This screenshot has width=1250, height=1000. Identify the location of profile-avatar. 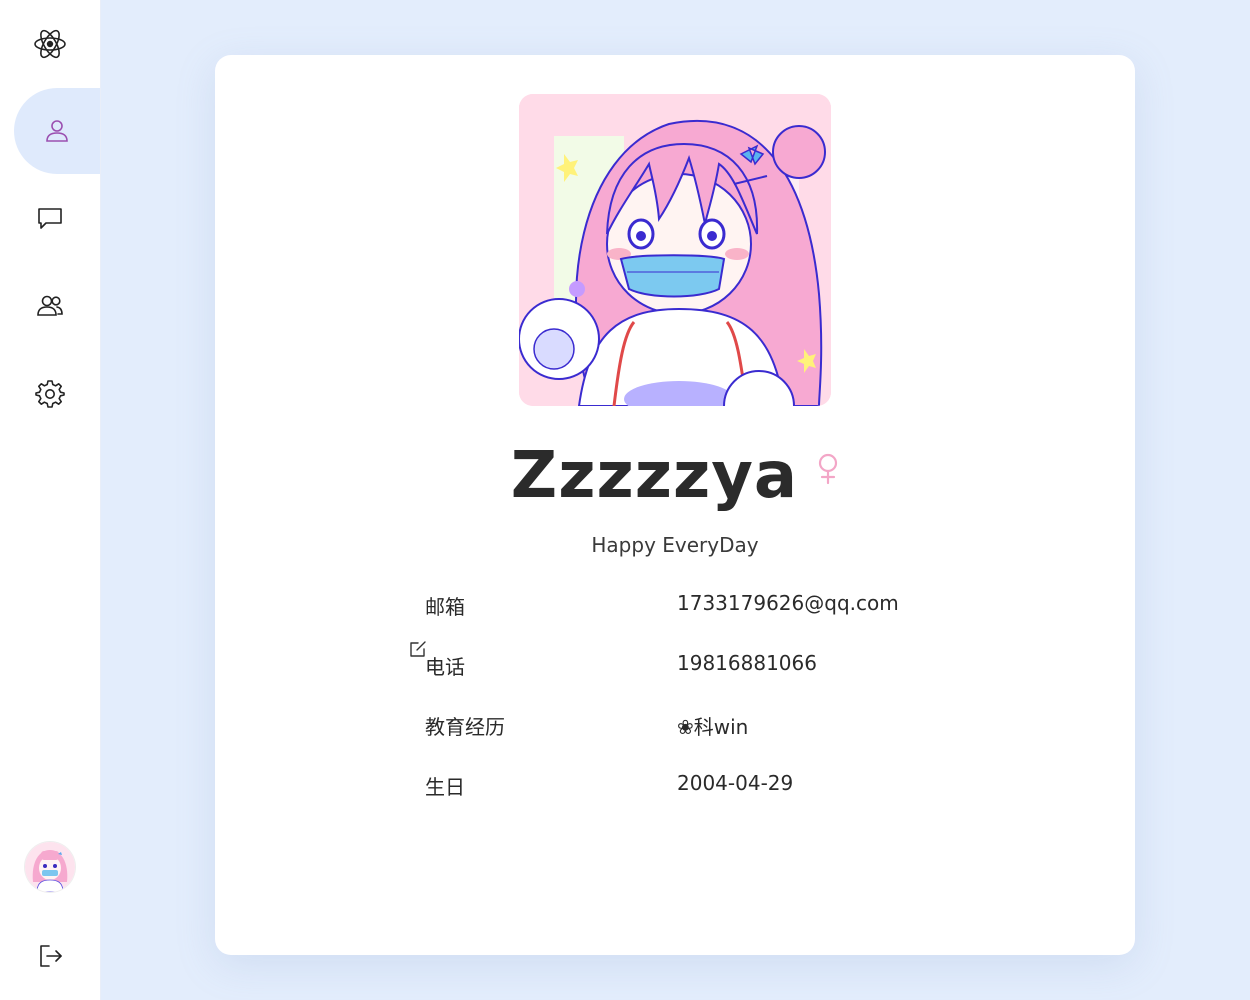
(675, 250).